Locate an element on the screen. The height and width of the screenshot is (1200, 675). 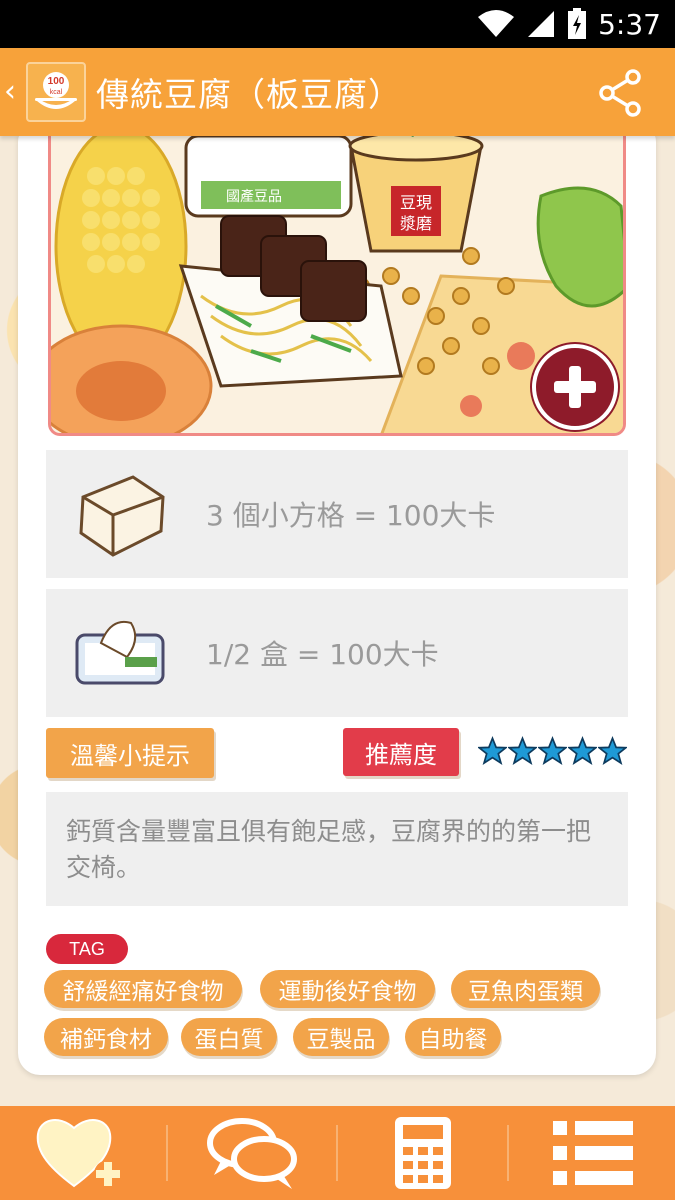
logo-unit: kcal is located at coordinates (56, 92).